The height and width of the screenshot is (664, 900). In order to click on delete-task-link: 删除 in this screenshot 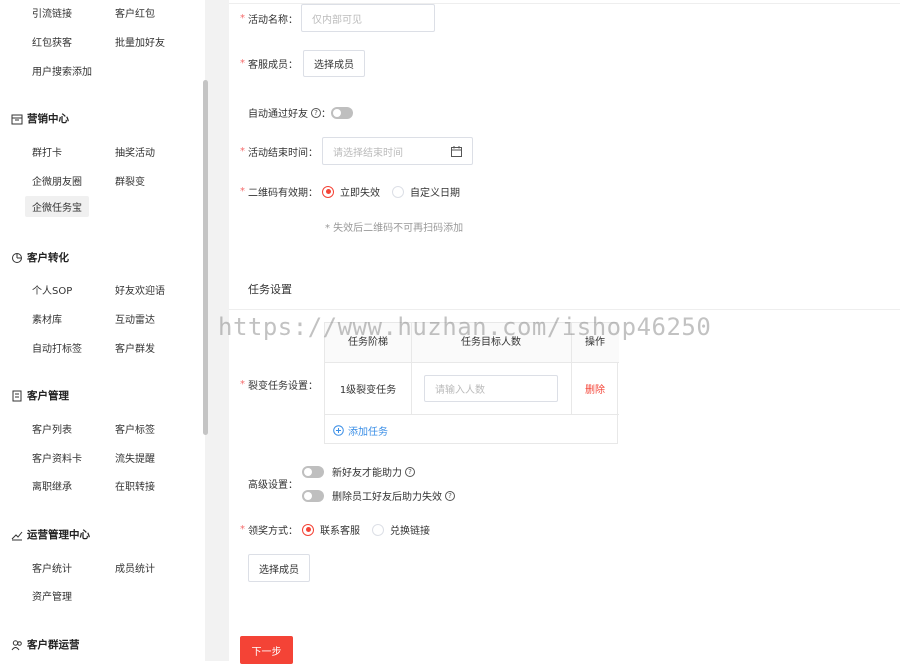, I will do `click(595, 389)`.